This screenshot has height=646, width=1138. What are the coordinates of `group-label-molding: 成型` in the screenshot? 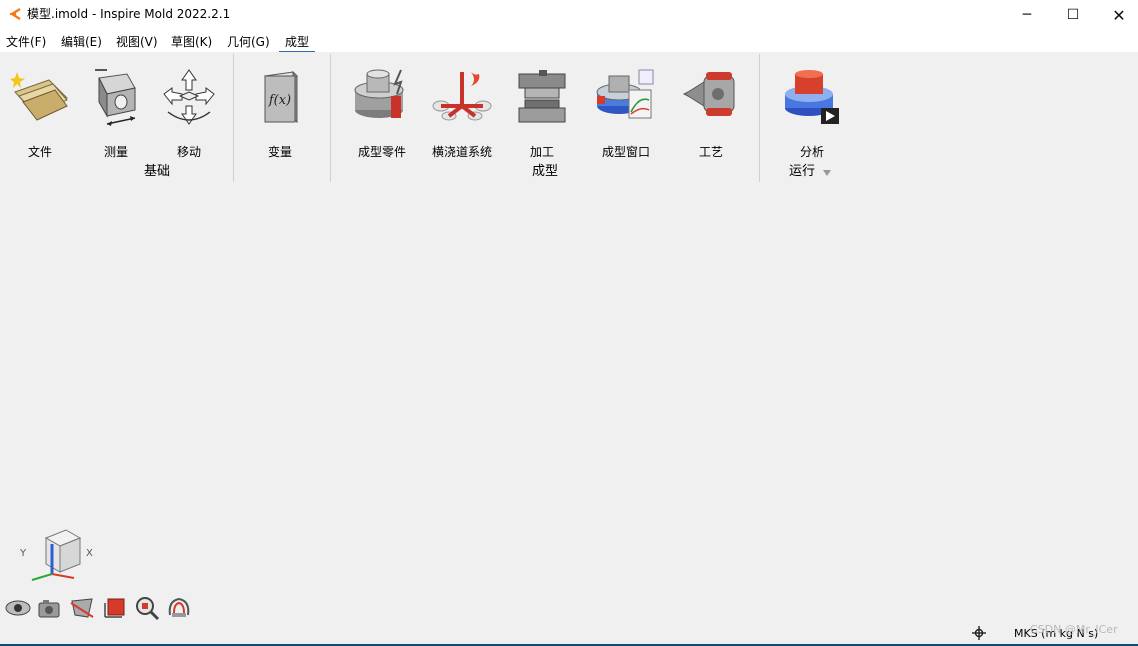 It's located at (545, 171).